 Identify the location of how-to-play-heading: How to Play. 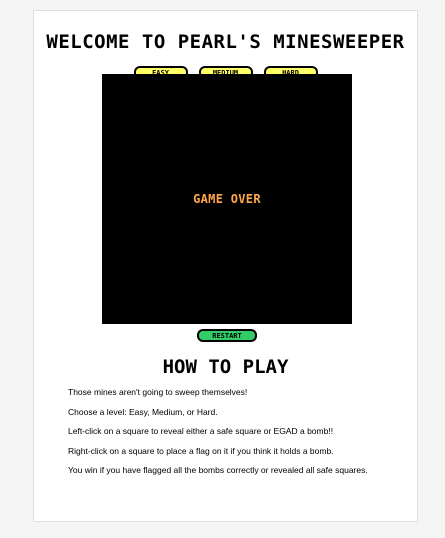
(225, 367).